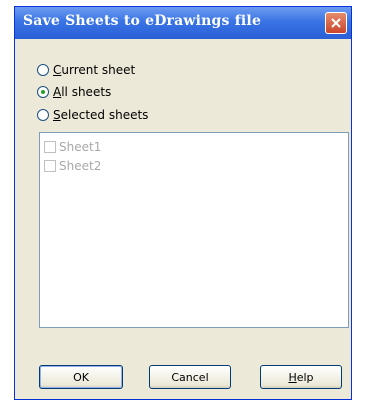 The width and height of the screenshot is (366, 406). Describe the element at coordinates (43, 92) in the screenshot. I see `radio-all-sheets-circle` at that location.